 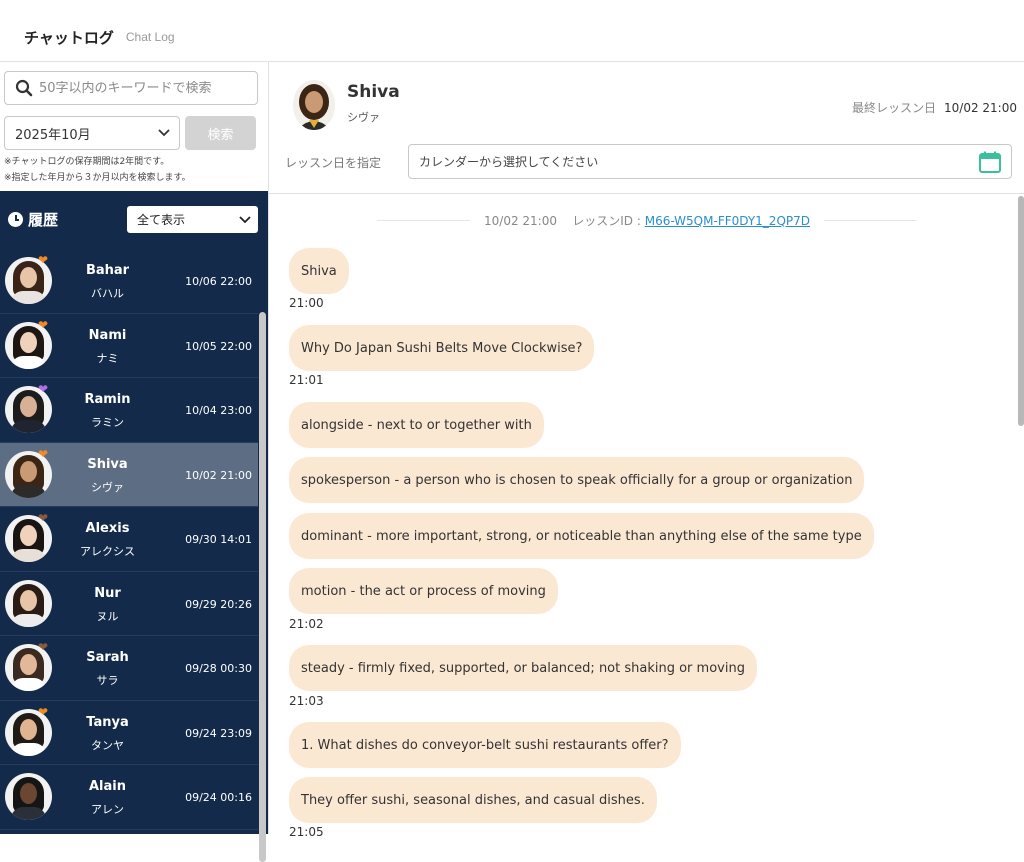 I want to click on chat-message-time: 21:01, so click(x=306, y=380).